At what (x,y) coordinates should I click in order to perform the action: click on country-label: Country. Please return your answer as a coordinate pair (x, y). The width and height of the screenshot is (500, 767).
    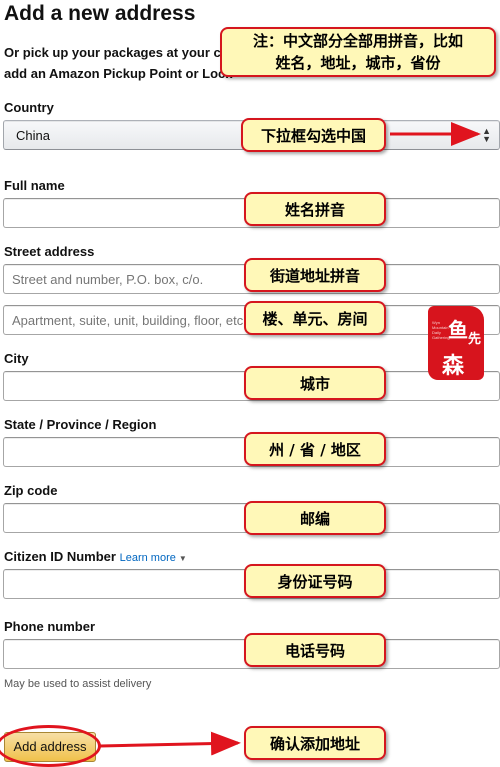
    Looking at the image, I should click on (29, 107).